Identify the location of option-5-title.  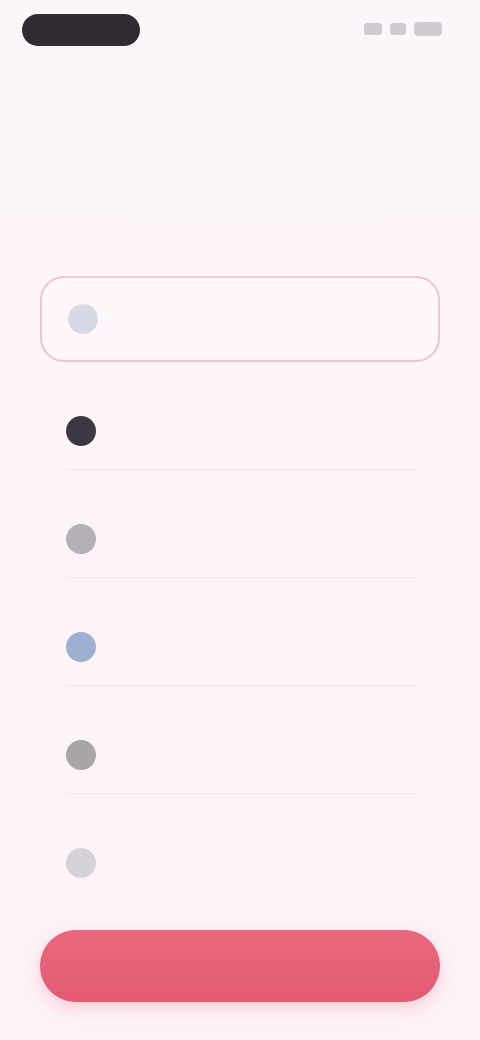
(266, 748).